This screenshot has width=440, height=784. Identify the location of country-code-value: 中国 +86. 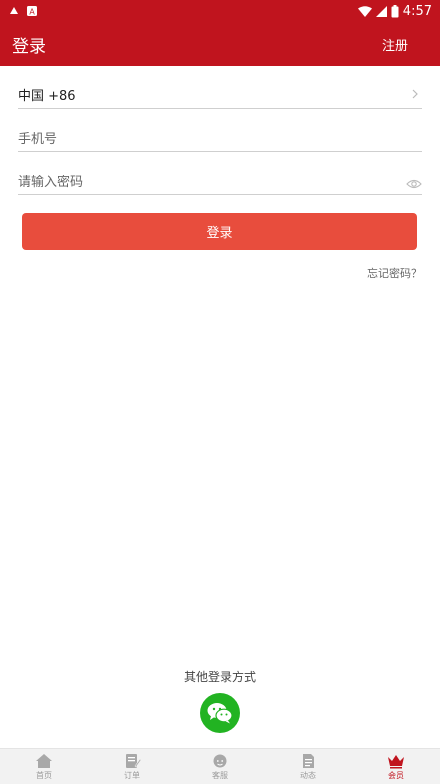
(47, 96).